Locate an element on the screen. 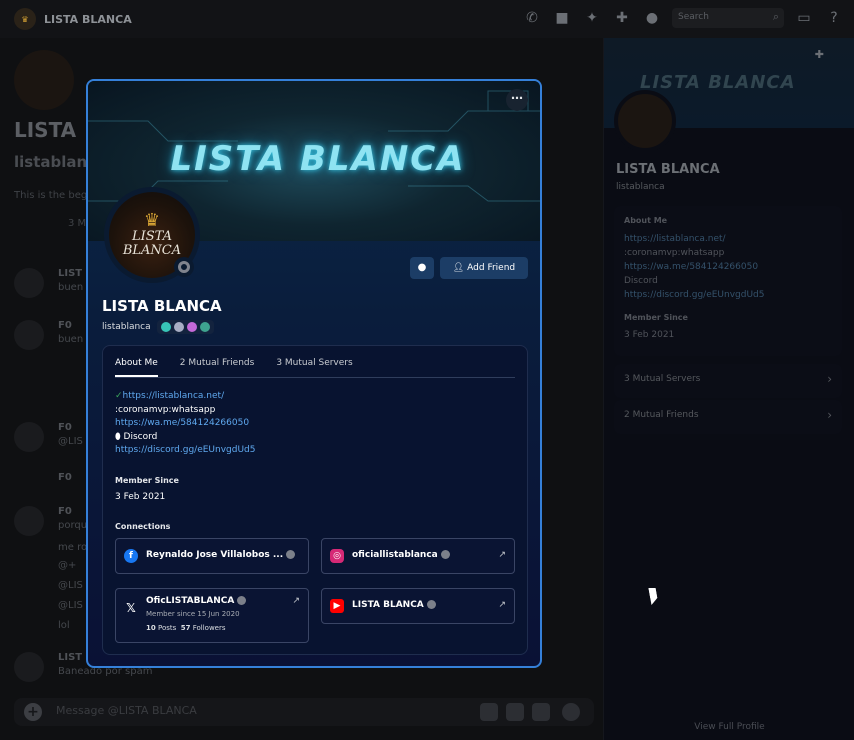 The height and width of the screenshot is (740, 854). posts-count: 10 is located at coordinates (151, 628).